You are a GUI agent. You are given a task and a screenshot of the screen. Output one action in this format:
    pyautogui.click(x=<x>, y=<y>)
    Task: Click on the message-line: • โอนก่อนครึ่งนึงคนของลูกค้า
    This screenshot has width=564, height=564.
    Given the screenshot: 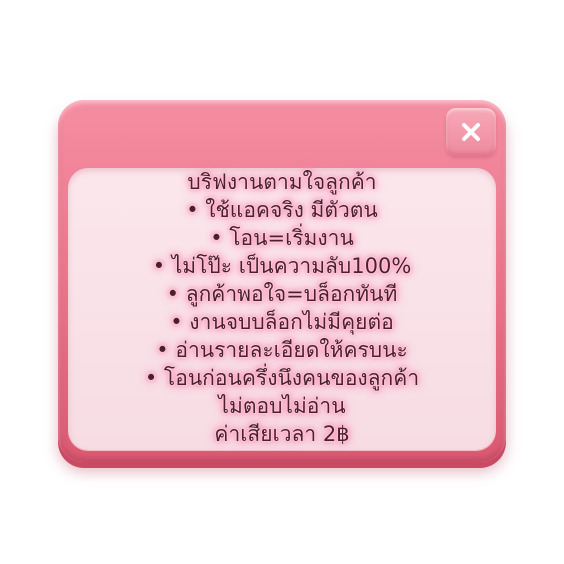 What is the action you would take?
    pyautogui.click(x=282, y=378)
    